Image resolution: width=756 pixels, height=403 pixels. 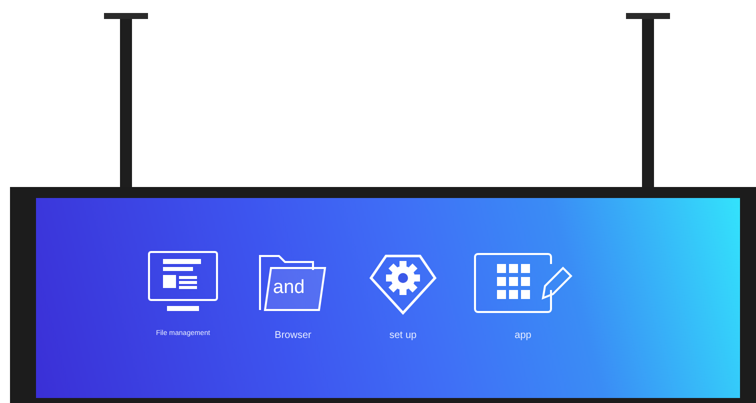 What do you see at coordinates (523, 335) in the screenshot?
I see `app-label: app` at bounding box center [523, 335].